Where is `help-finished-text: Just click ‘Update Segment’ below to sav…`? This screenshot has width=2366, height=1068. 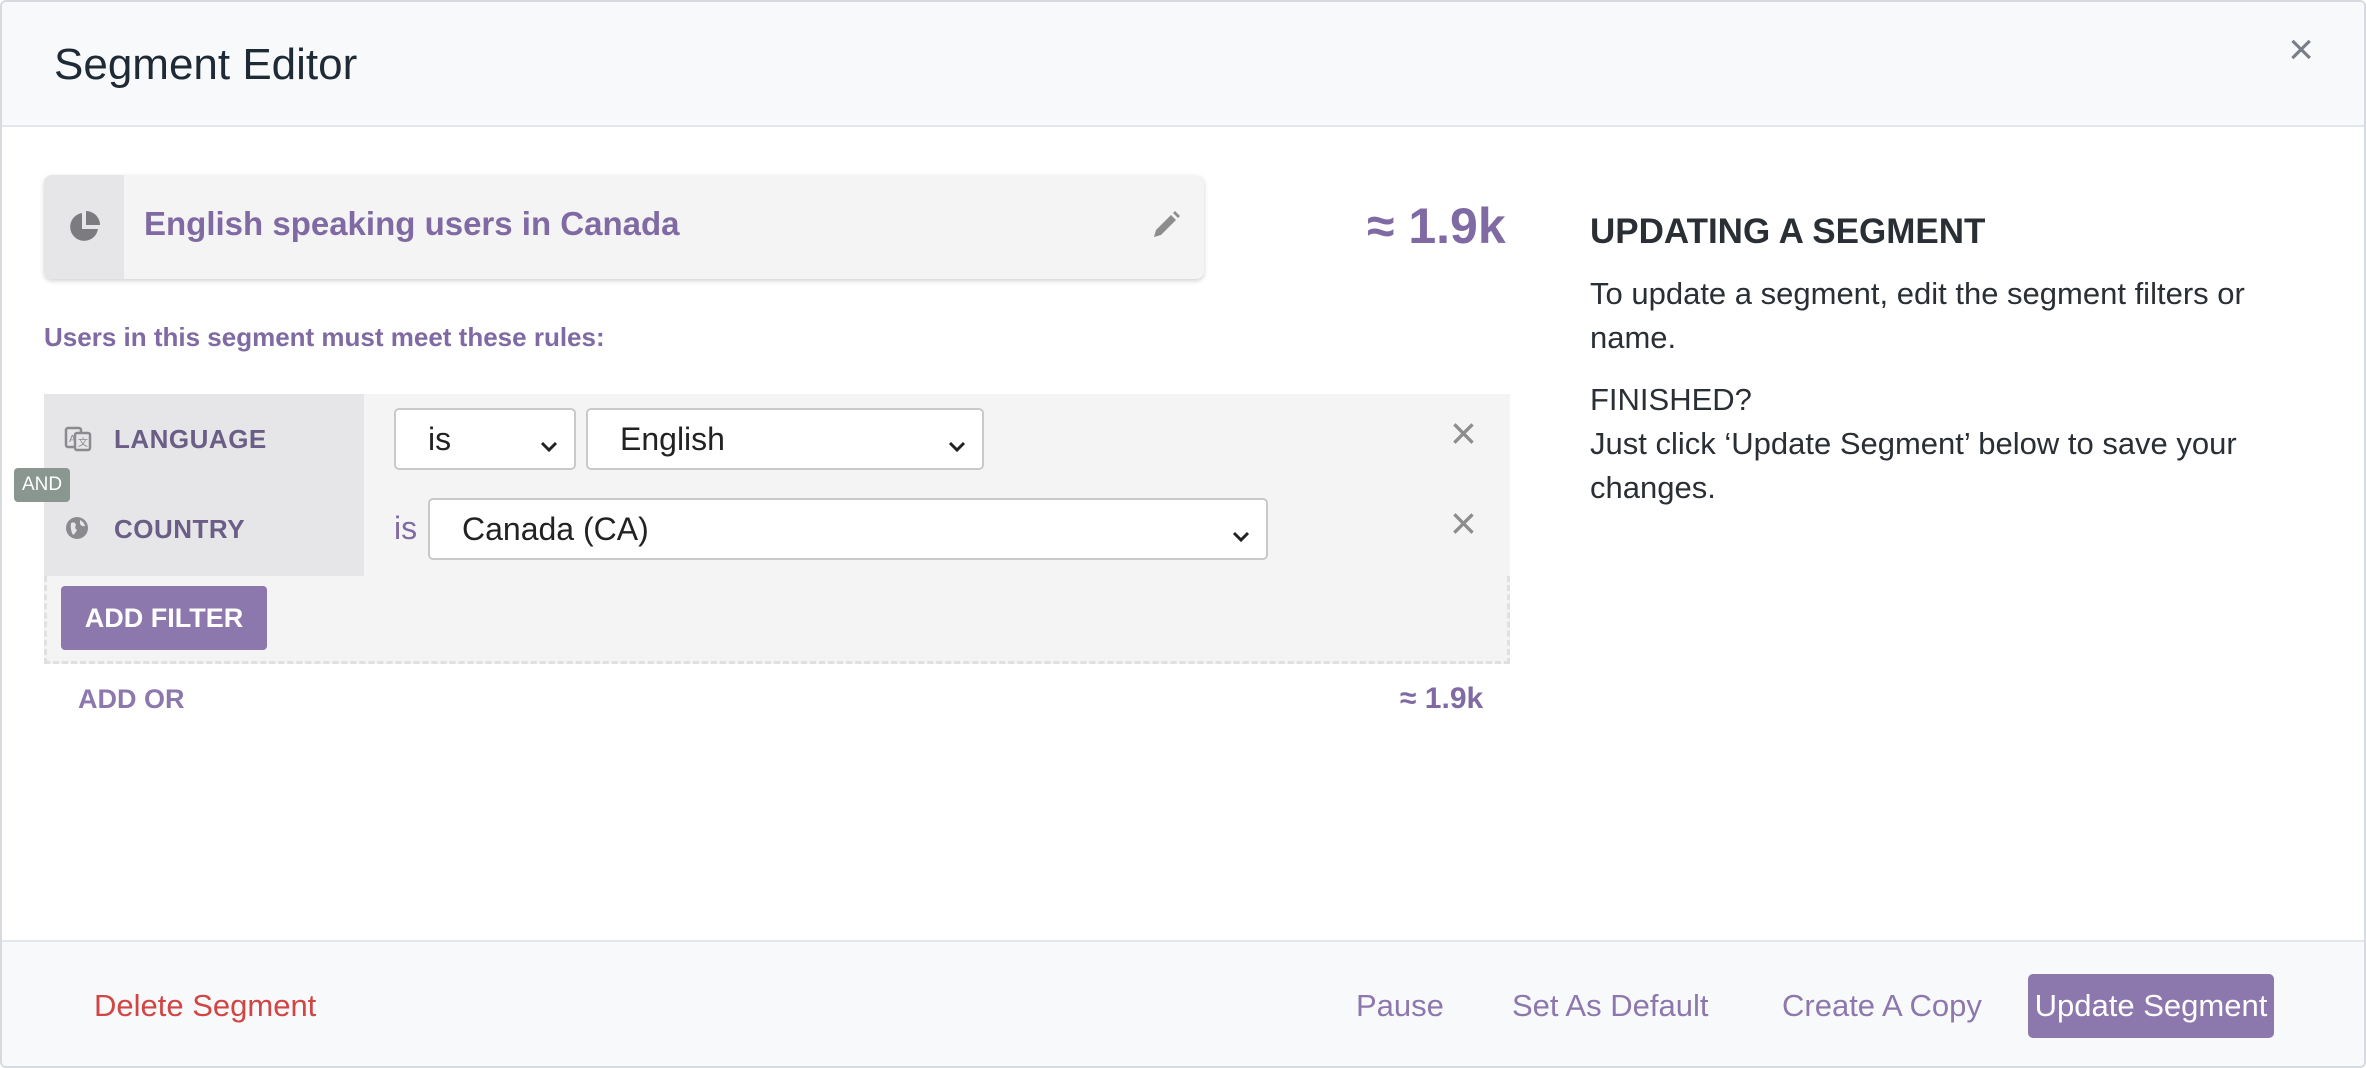
help-finished-text: Just click ‘Update Segment’ below to sav… is located at coordinates (1913, 465).